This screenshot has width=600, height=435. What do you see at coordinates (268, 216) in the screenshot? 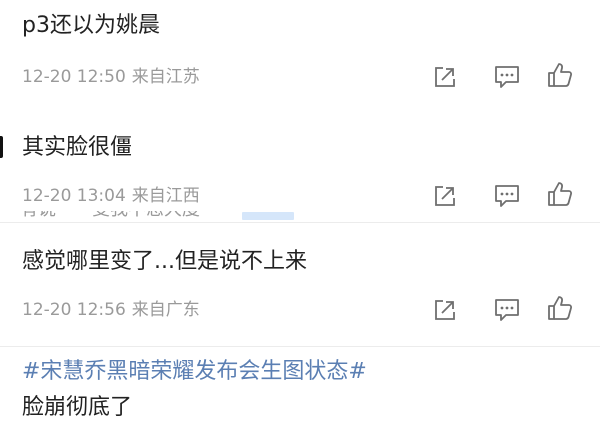
I see `clipped-hashtag-chip` at bounding box center [268, 216].